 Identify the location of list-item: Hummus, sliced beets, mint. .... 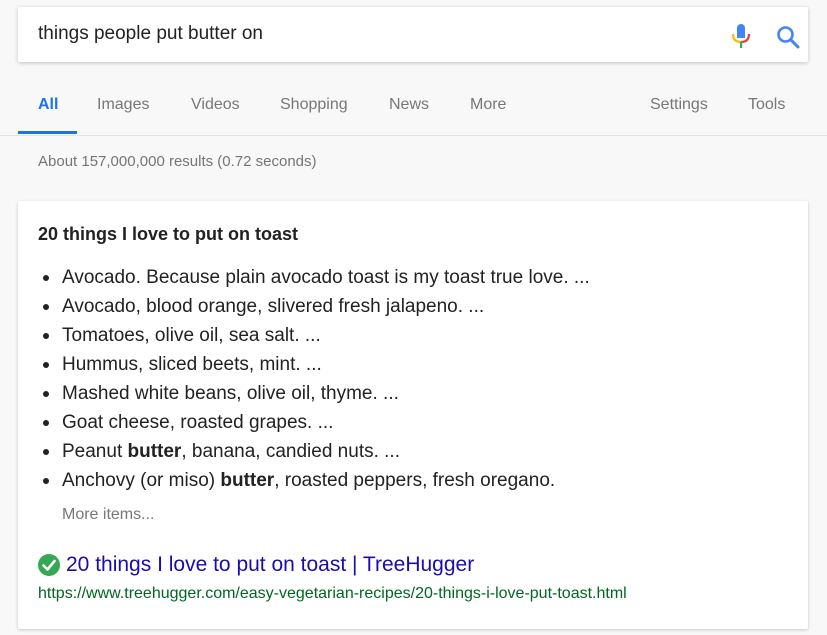
(314, 364).